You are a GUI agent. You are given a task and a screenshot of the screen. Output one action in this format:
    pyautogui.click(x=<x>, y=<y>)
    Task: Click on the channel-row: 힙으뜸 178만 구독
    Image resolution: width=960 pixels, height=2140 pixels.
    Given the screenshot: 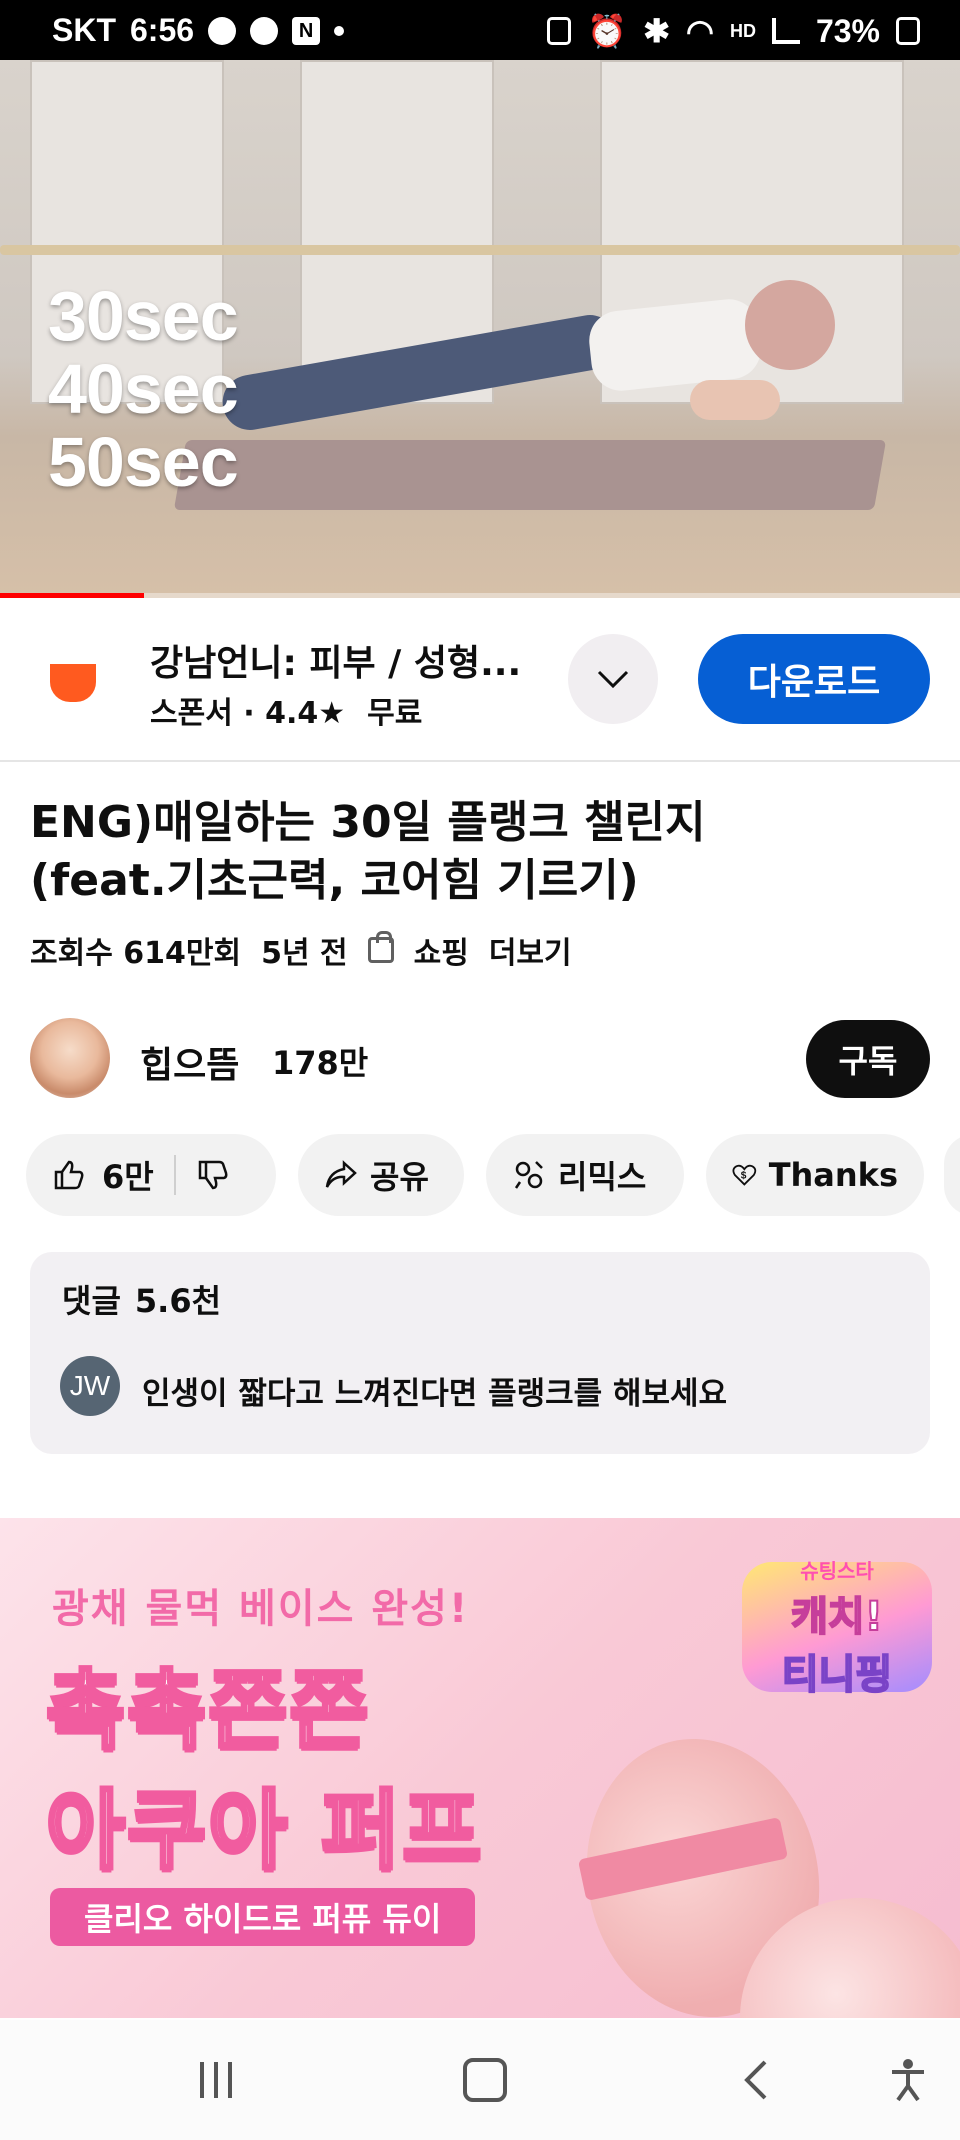 What is the action you would take?
    pyautogui.click(x=480, y=1058)
    